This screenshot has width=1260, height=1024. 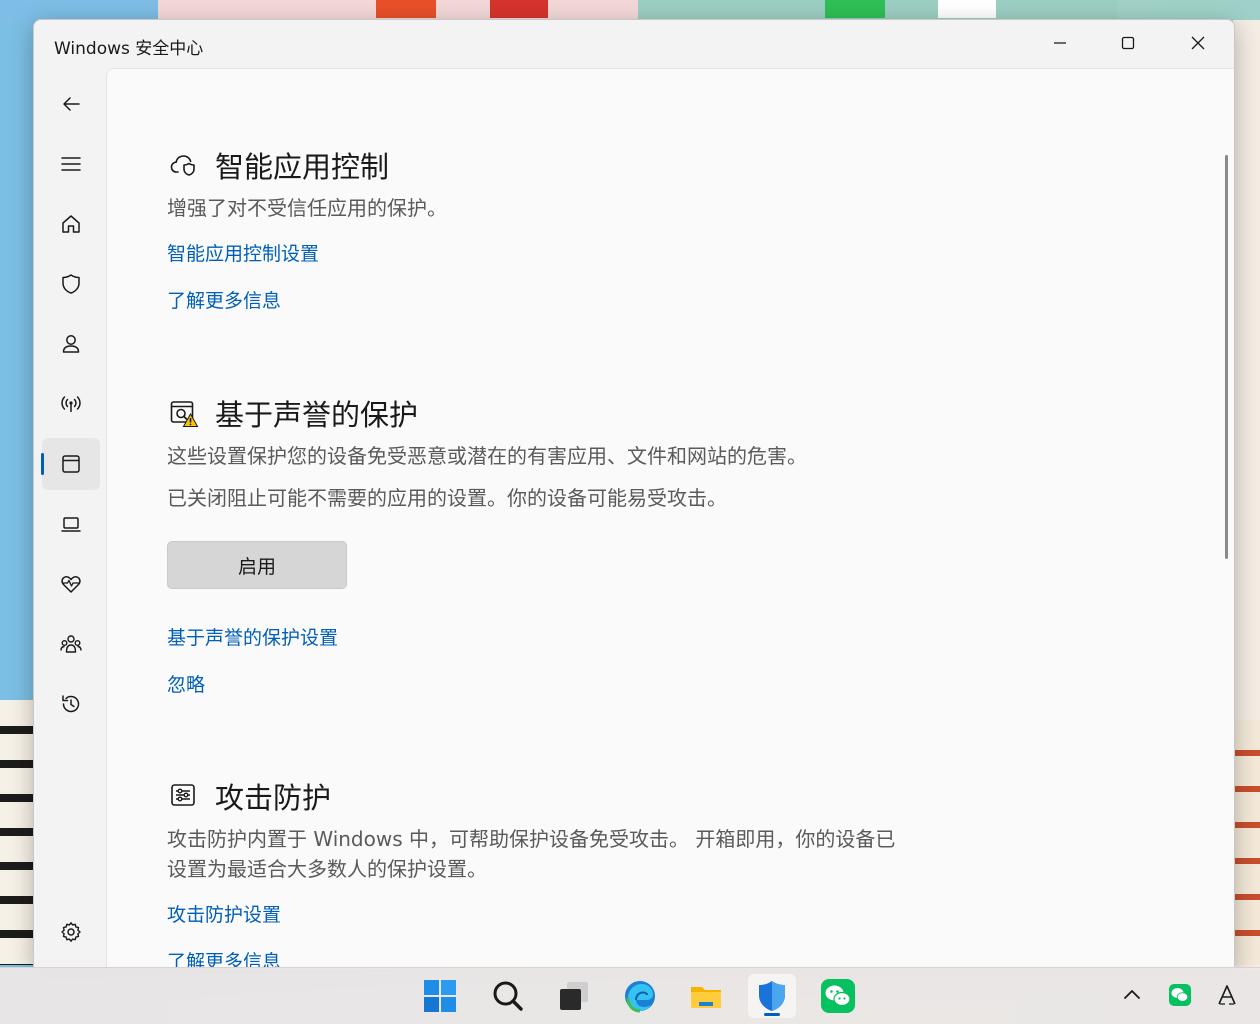 I want to click on close-button, so click(x=1198, y=43).